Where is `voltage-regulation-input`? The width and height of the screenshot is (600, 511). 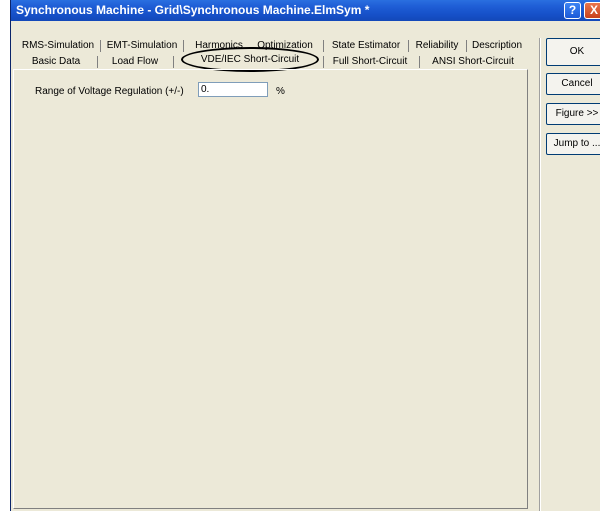
voltage-regulation-input is located at coordinates (233, 89).